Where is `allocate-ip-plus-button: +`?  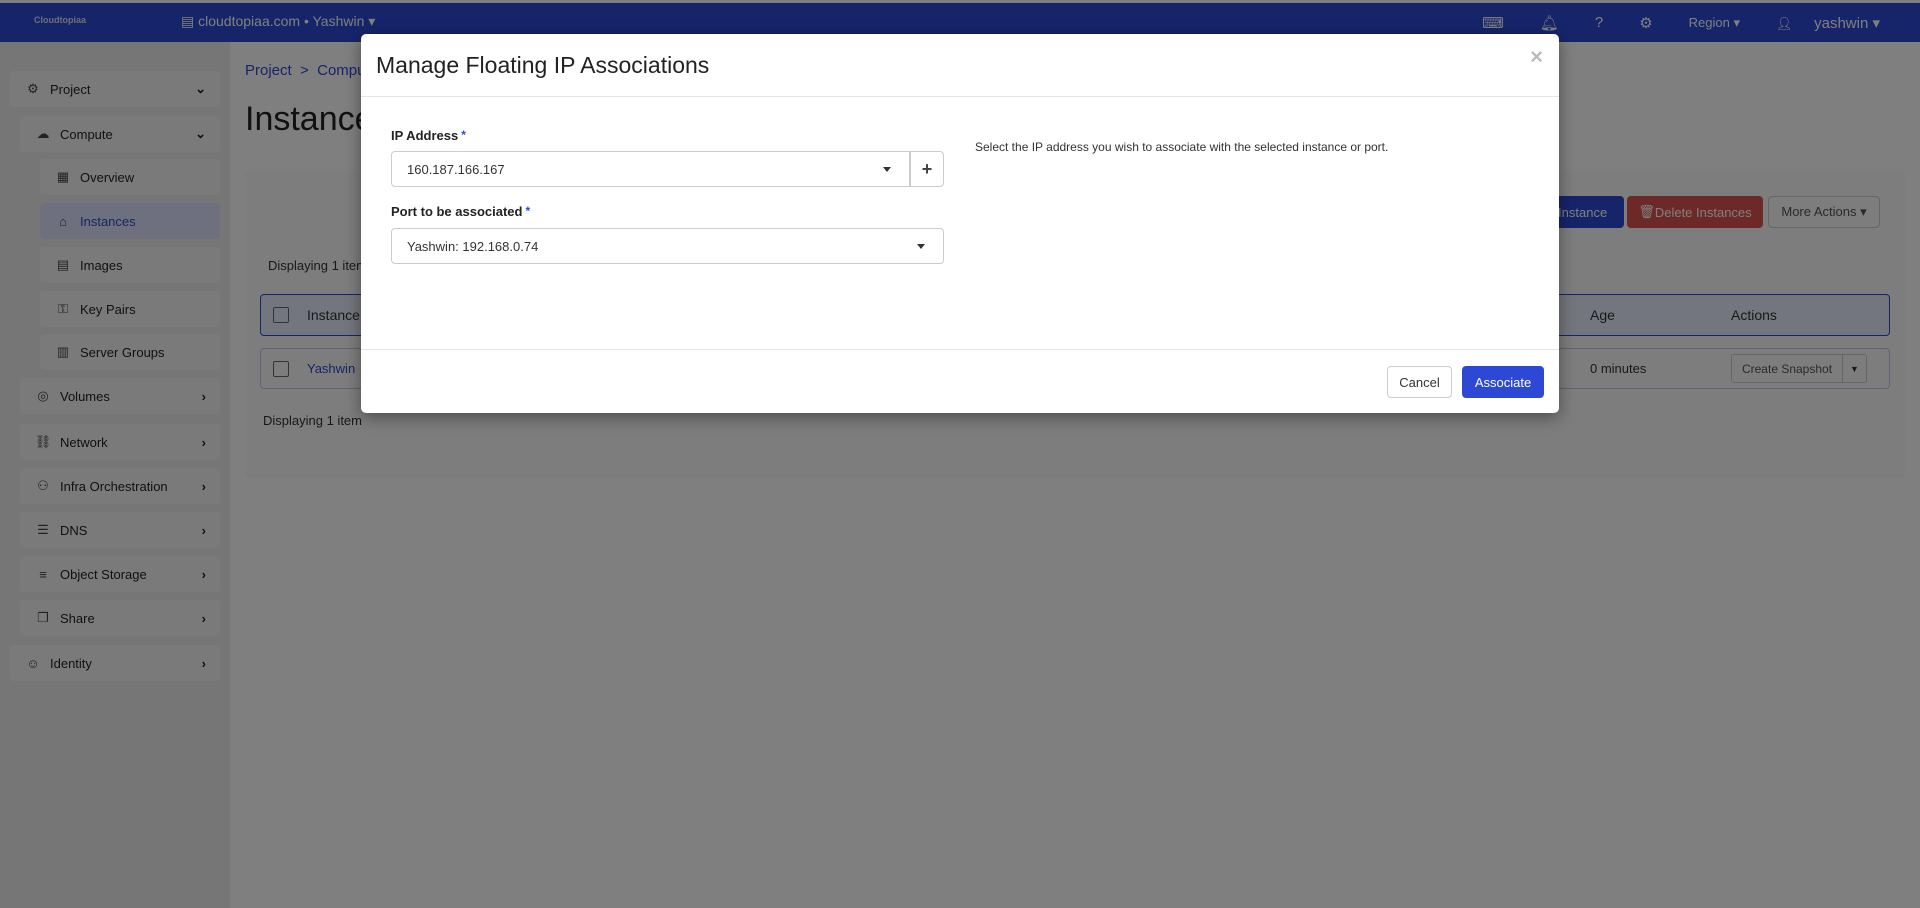 allocate-ip-plus-button: + is located at coordinates (927, 169).